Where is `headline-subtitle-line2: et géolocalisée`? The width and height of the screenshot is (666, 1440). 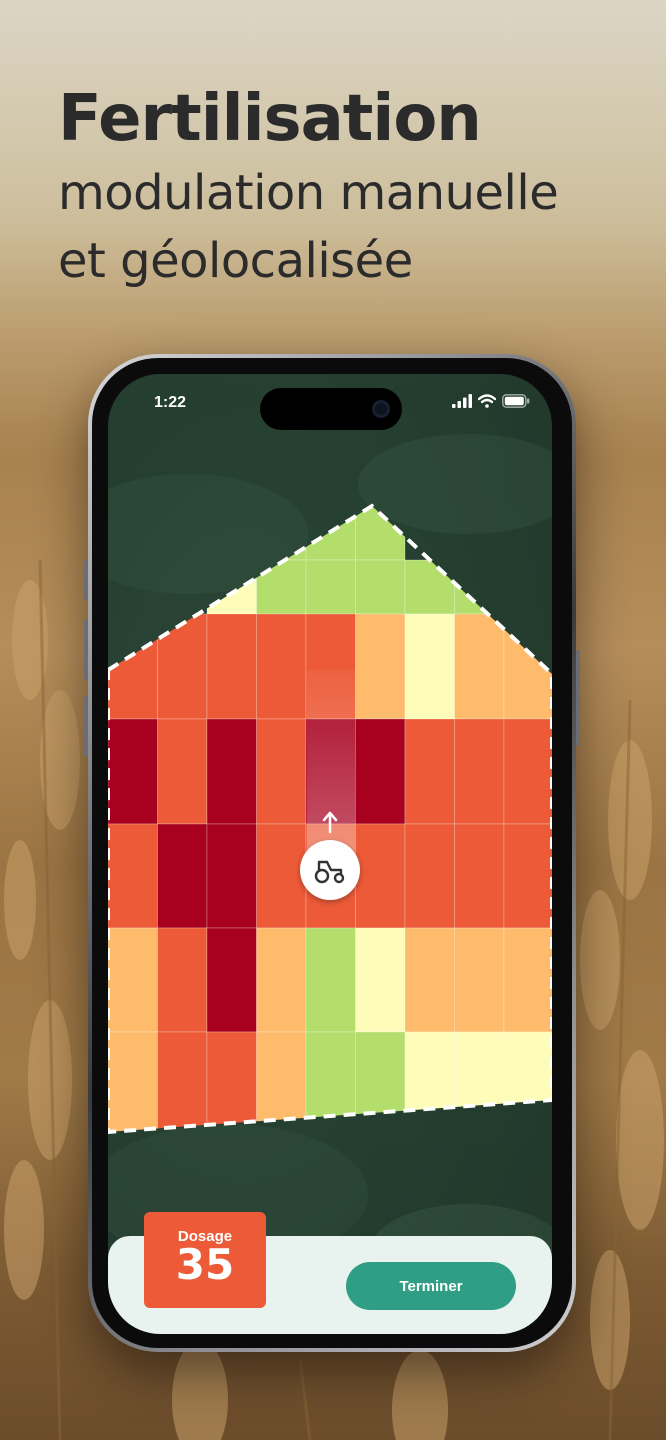
headline-subtitle-line2: et géolocalisée is located at coordinates (235, 261).